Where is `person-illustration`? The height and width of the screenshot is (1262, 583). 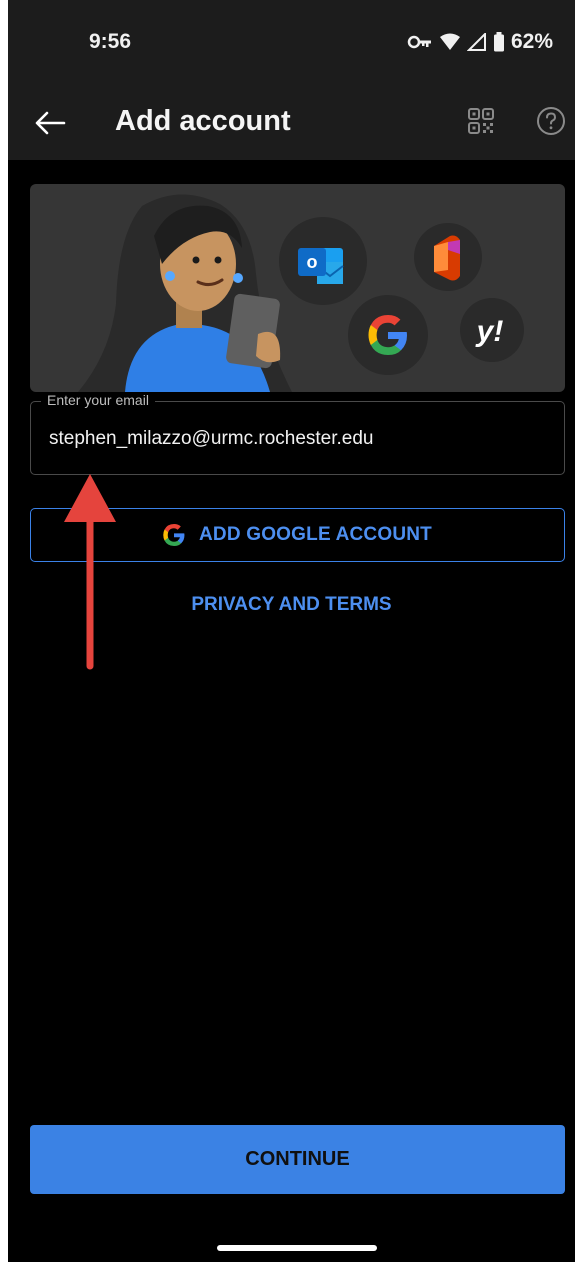
person-illustration is located at coordinates (185, 293).